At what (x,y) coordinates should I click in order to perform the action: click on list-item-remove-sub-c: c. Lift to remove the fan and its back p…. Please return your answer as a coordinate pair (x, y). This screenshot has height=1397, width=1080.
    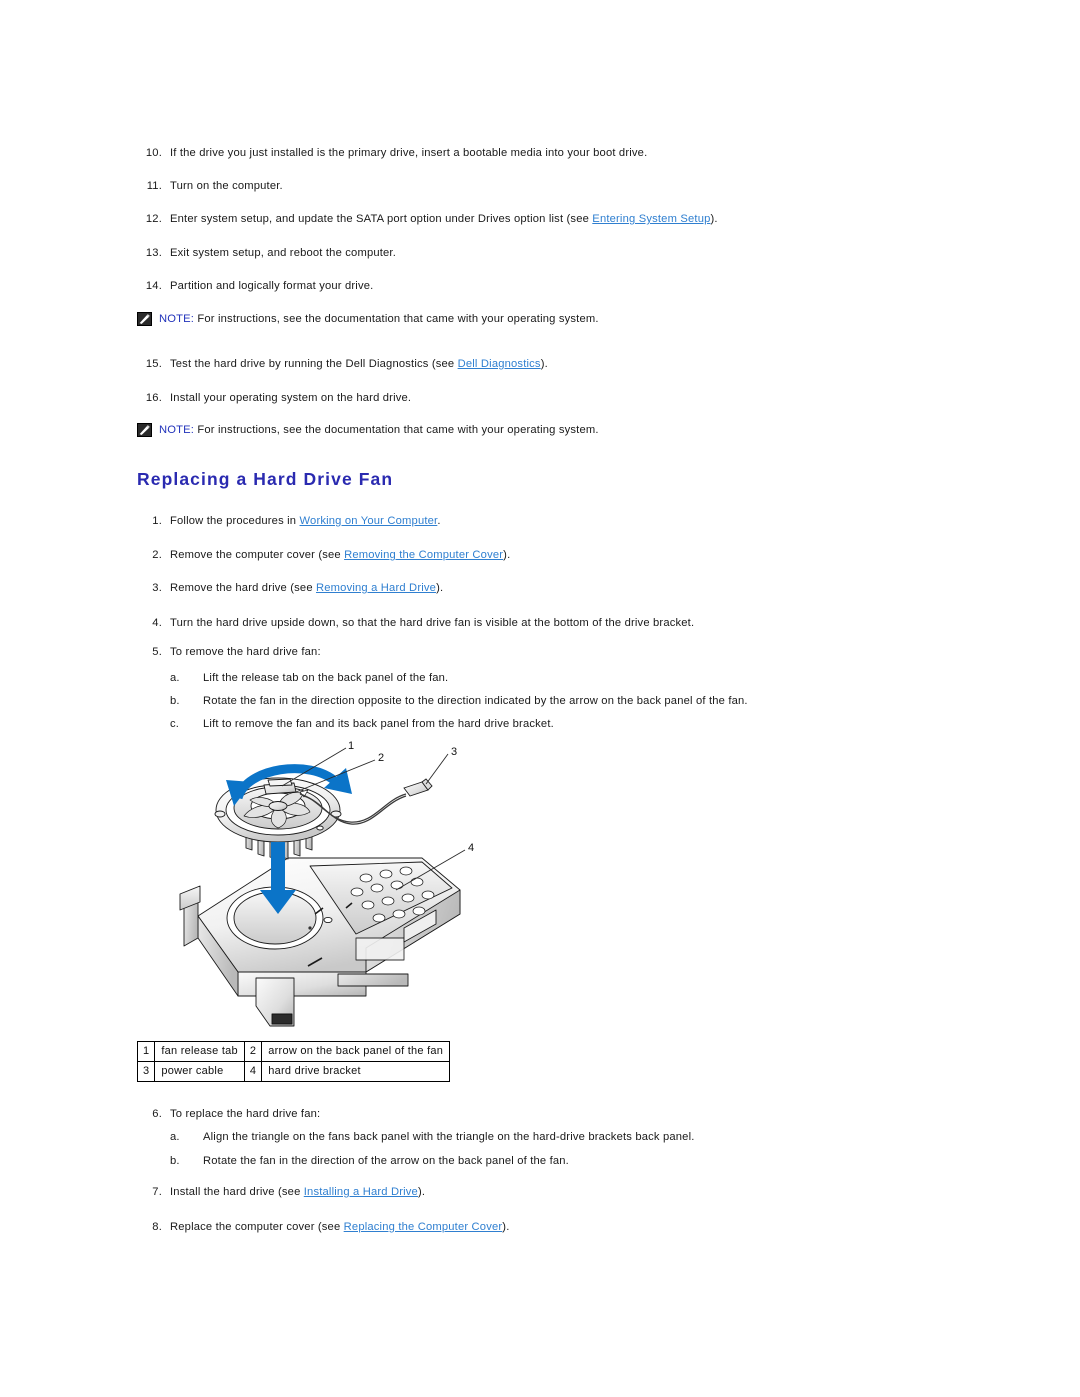
    Looking at the image, I should click on (362, 724).